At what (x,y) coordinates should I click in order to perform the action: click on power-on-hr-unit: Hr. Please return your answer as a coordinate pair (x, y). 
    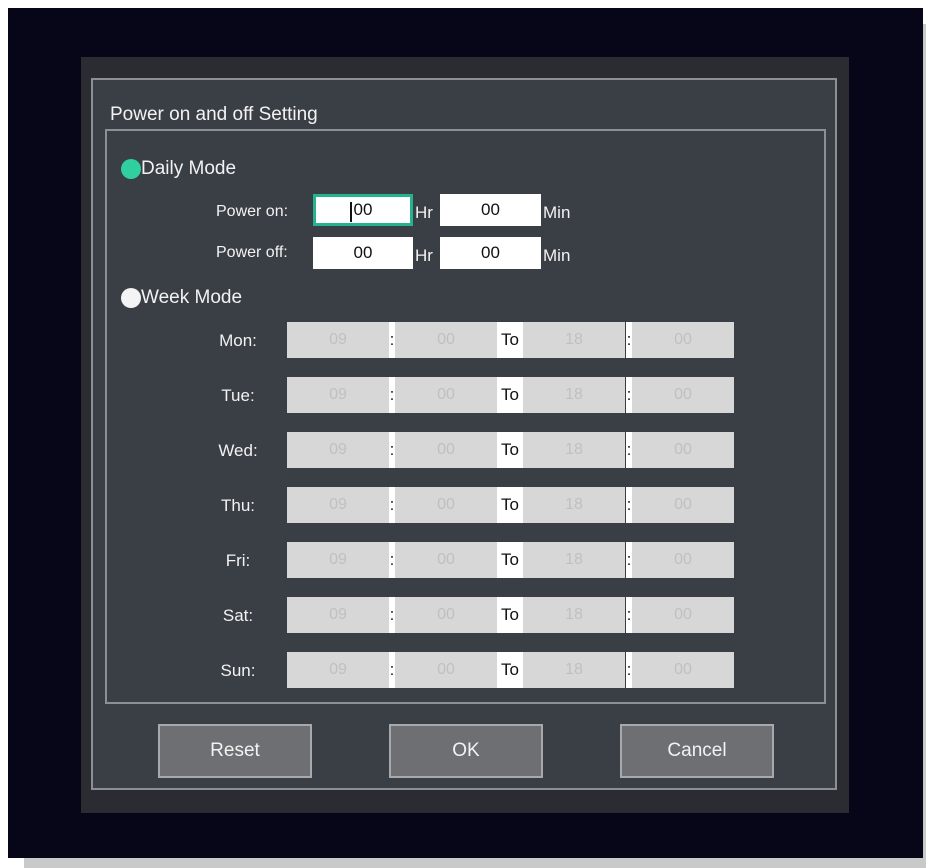
    Looking at the image, I should click on (424, 212).